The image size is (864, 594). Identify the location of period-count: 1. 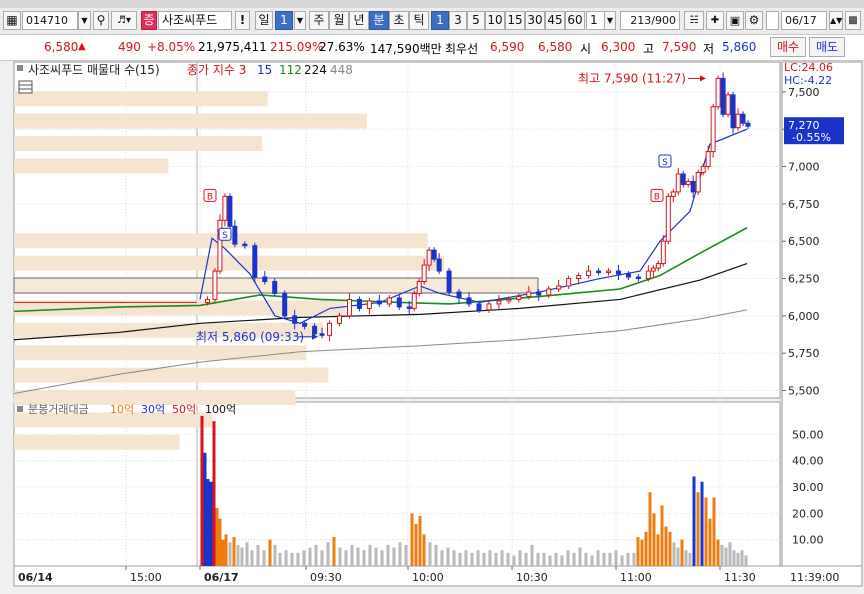
(284, 20).